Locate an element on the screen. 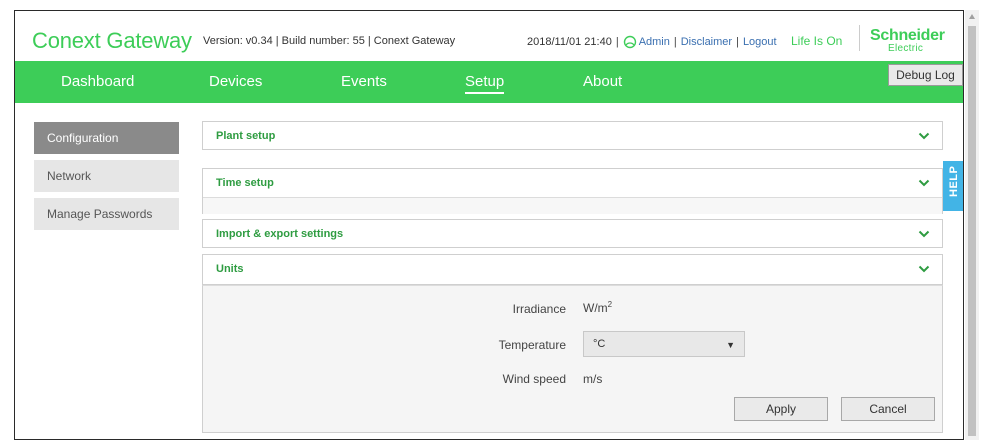 This screenshot has height=447, width=985. panel-header-units: Units is located at coordinates (572, 269).